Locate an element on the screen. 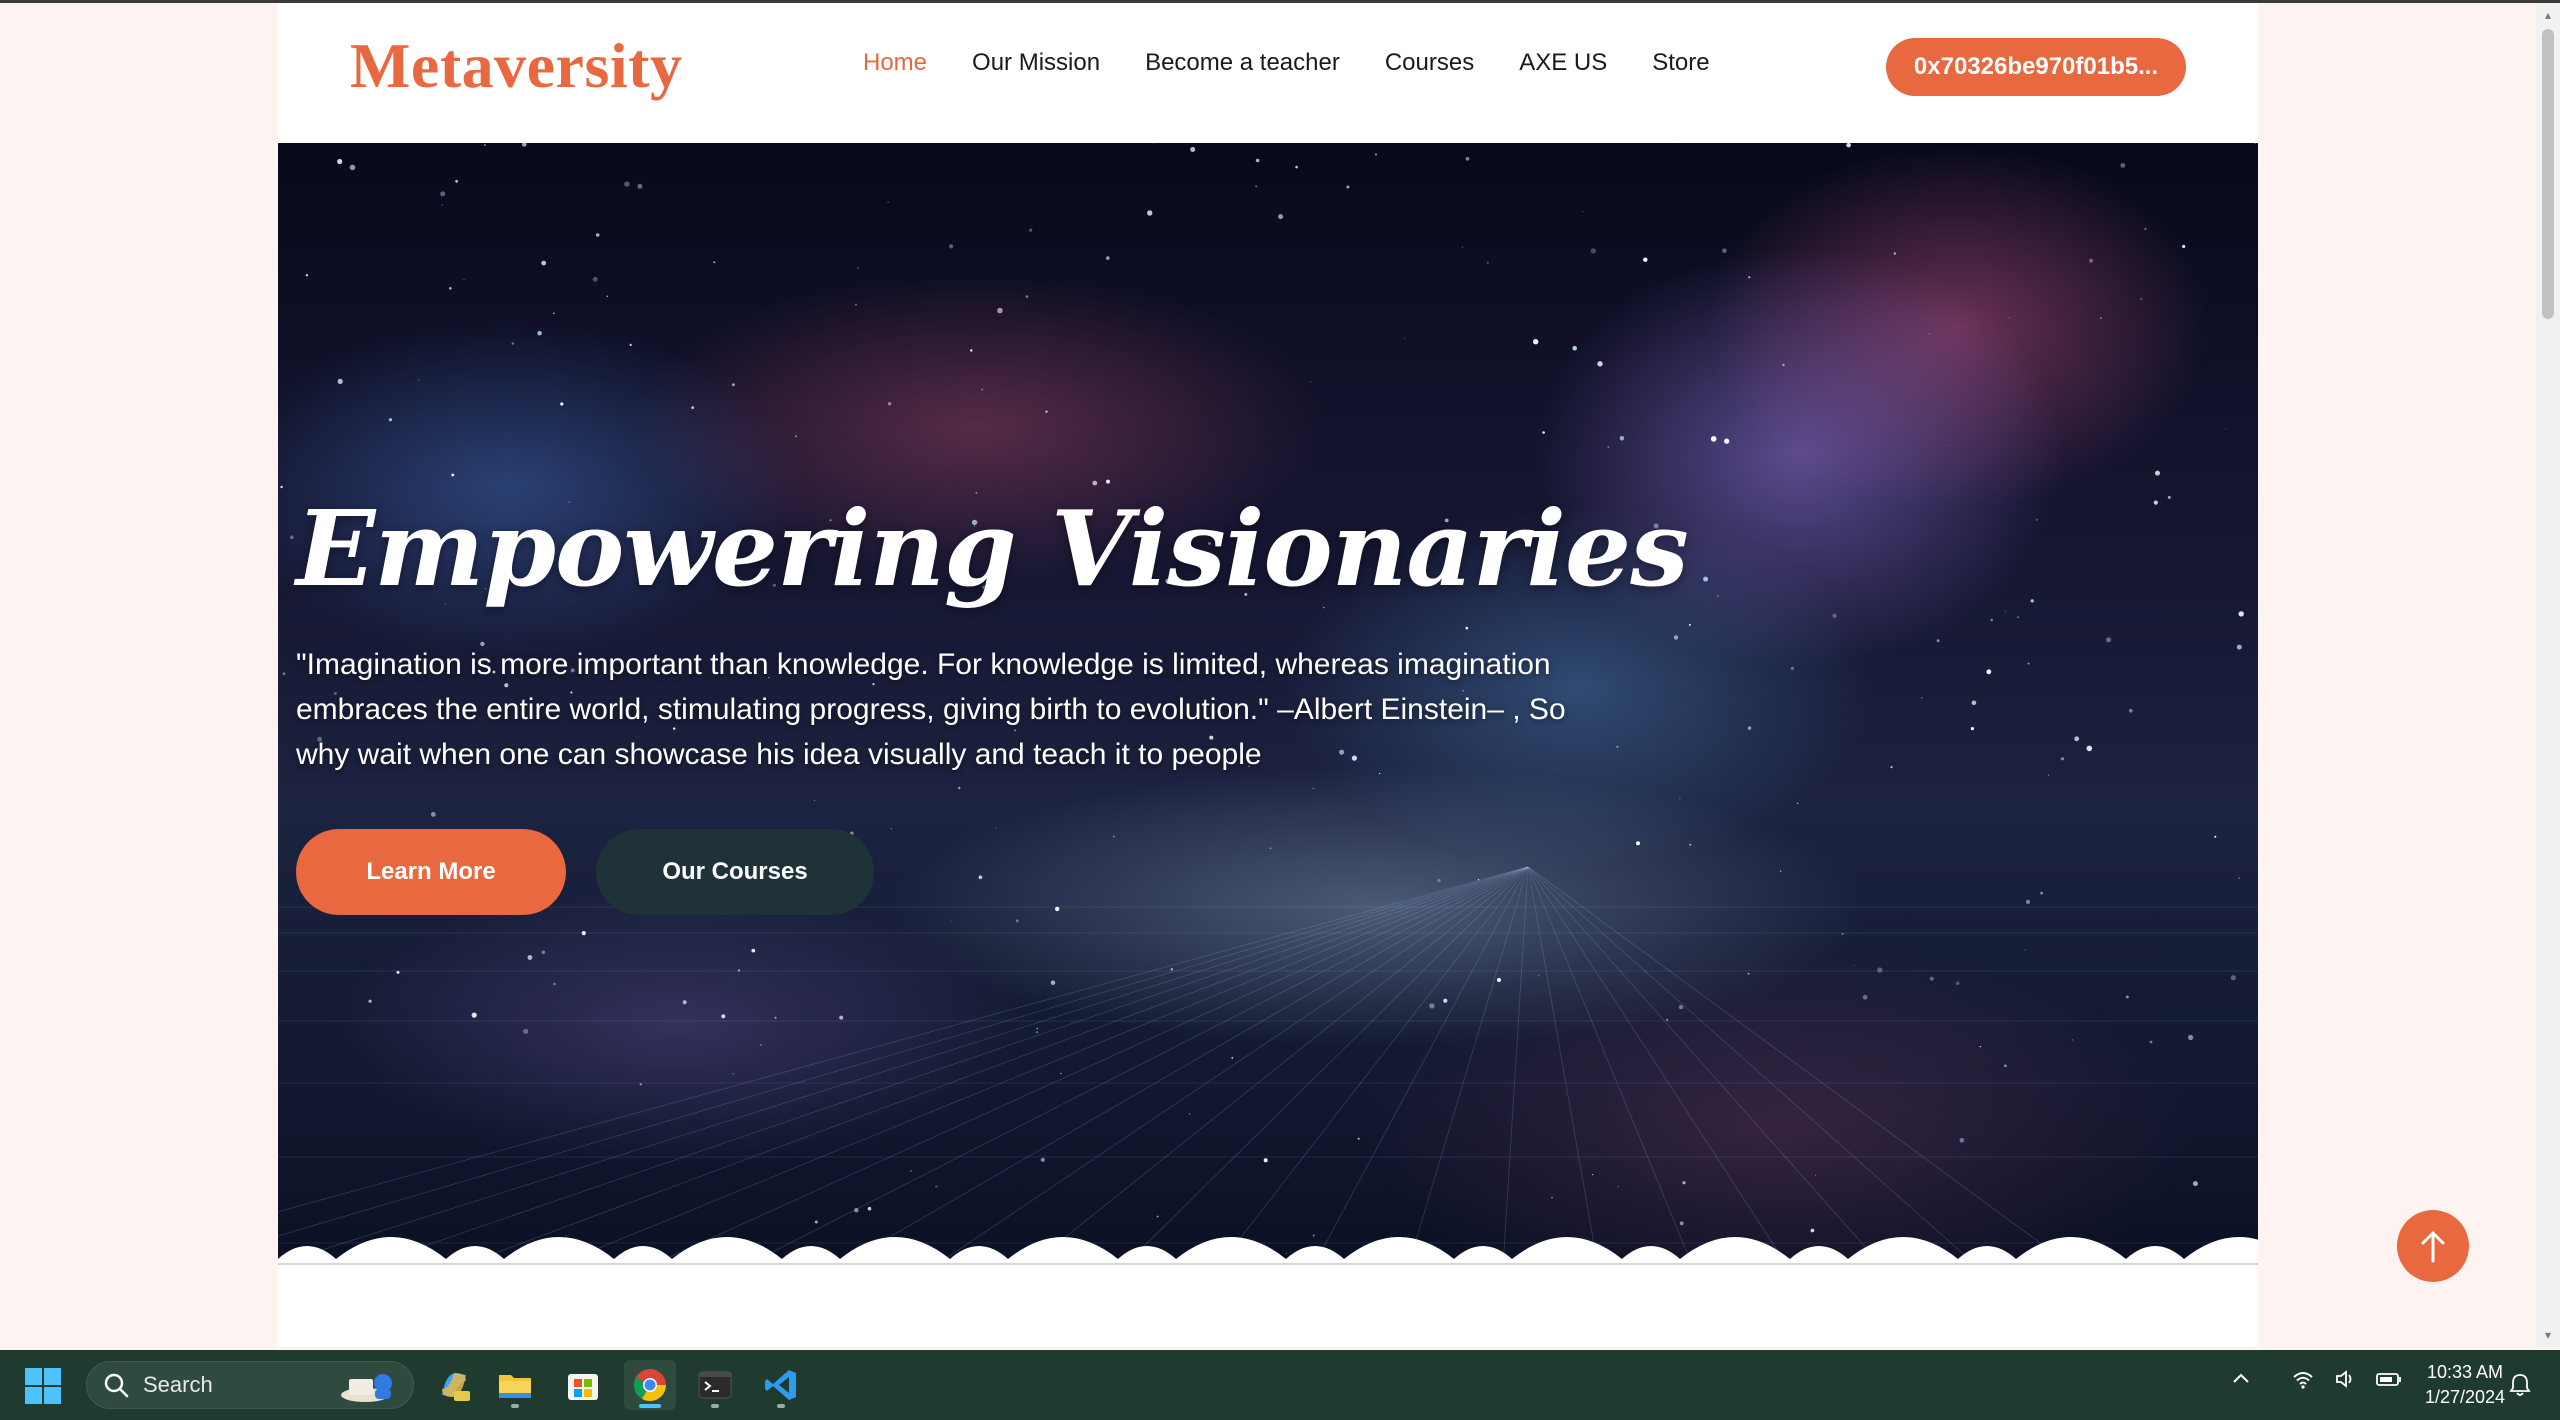  copilot-icon is located at coordinates (456, 1387).